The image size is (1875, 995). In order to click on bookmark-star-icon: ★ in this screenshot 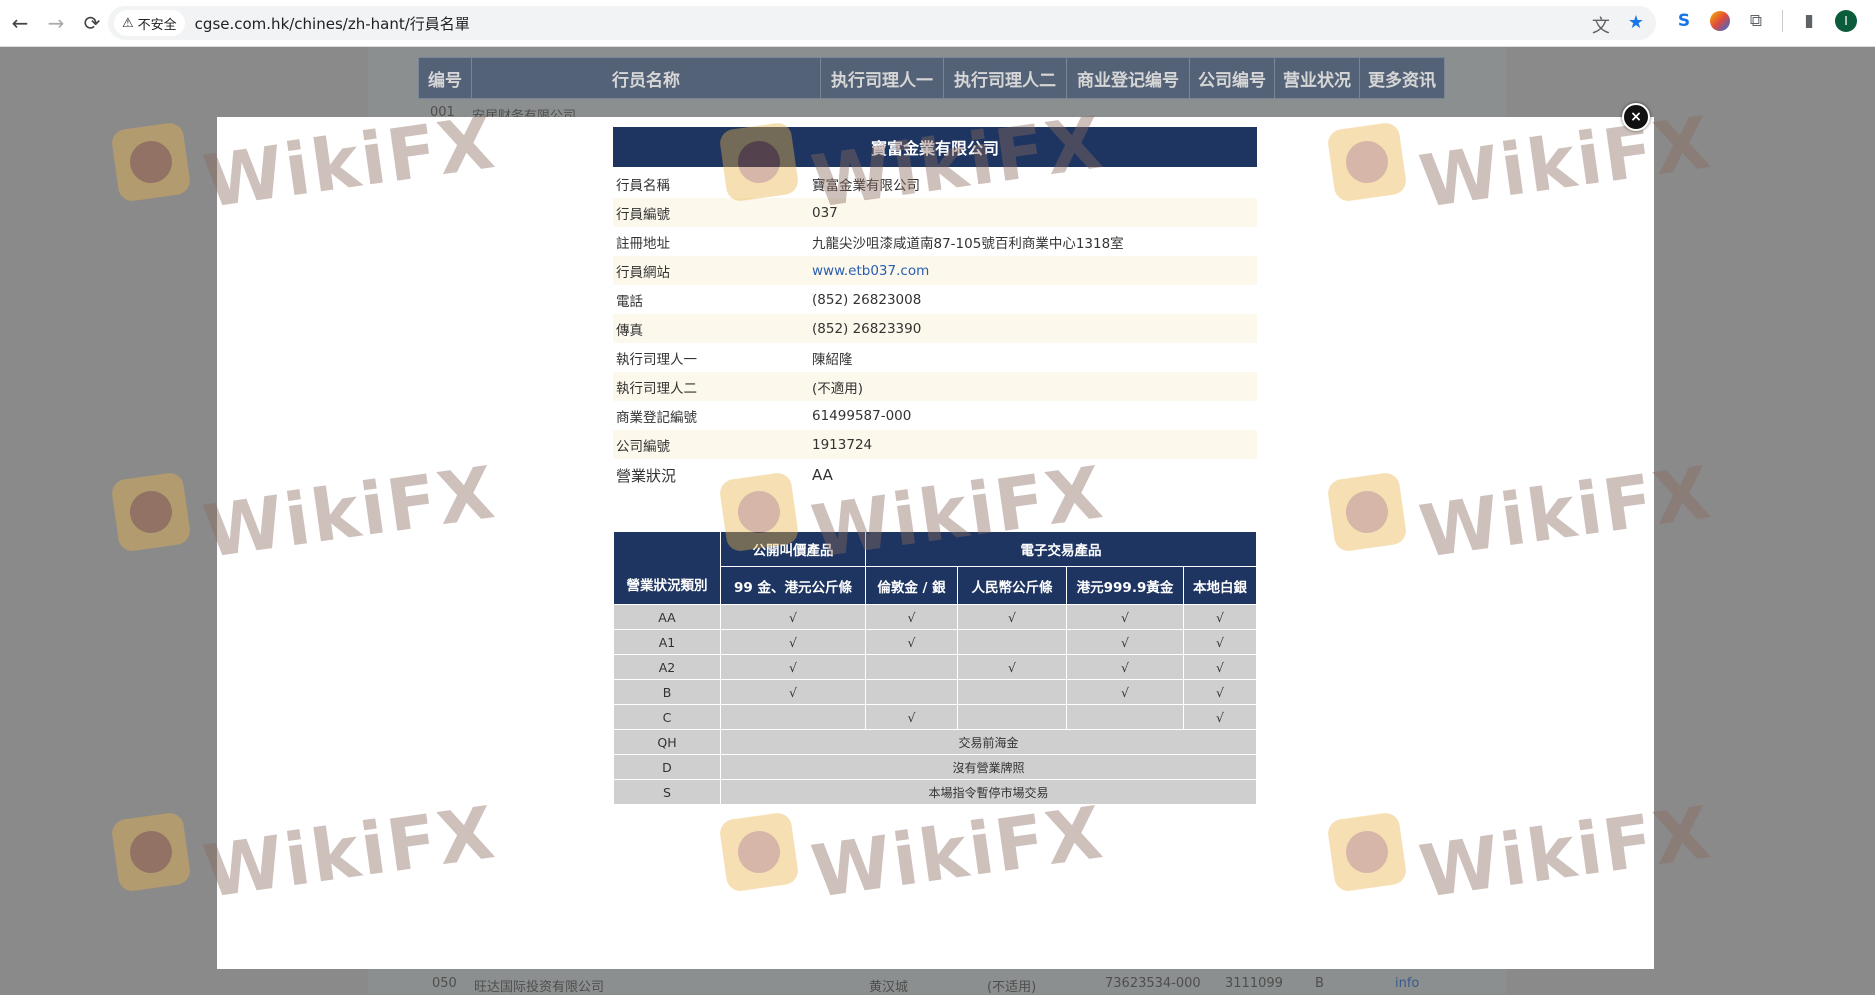, I will do `click(1636, 25)`.